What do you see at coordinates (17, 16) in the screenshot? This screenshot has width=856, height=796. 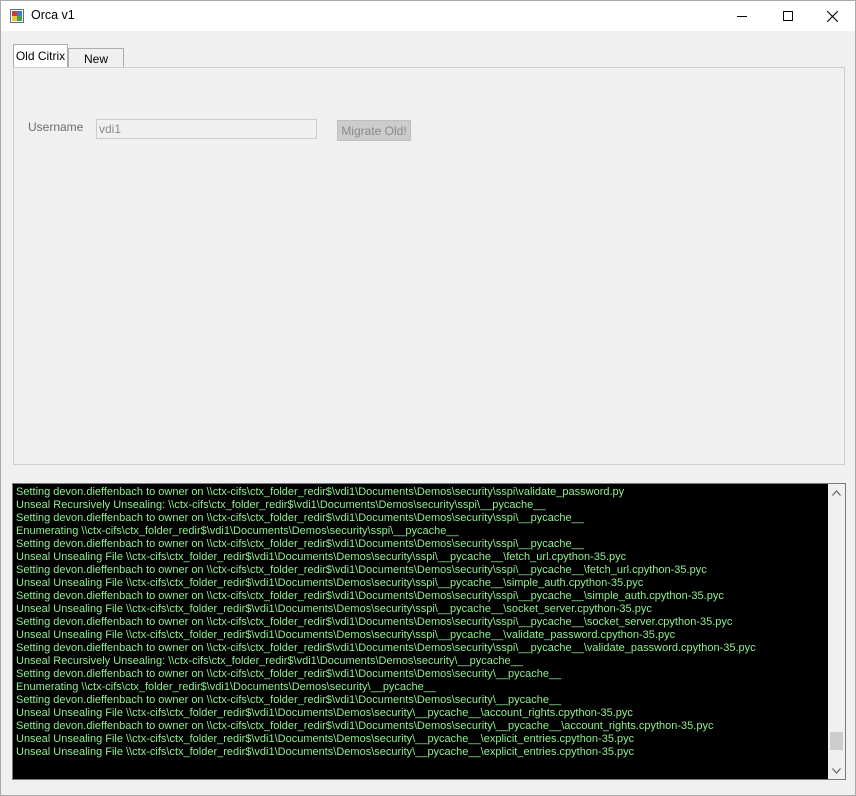 I see `app-icon` at bounding box center [17, 16].